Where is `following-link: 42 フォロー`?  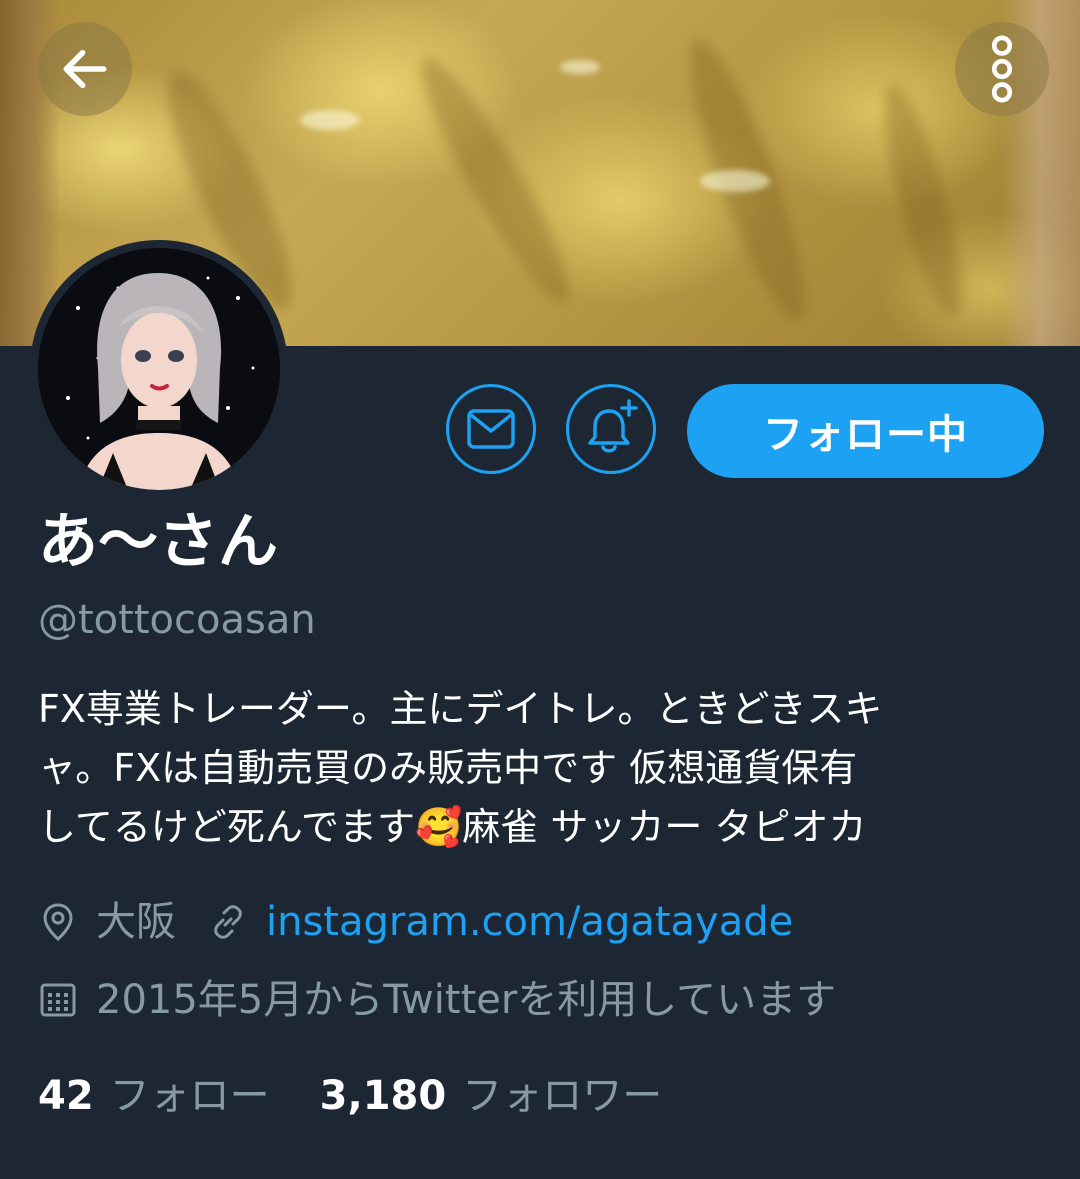 following-link: 42 フォロー is located at coordinates (154, 1096).